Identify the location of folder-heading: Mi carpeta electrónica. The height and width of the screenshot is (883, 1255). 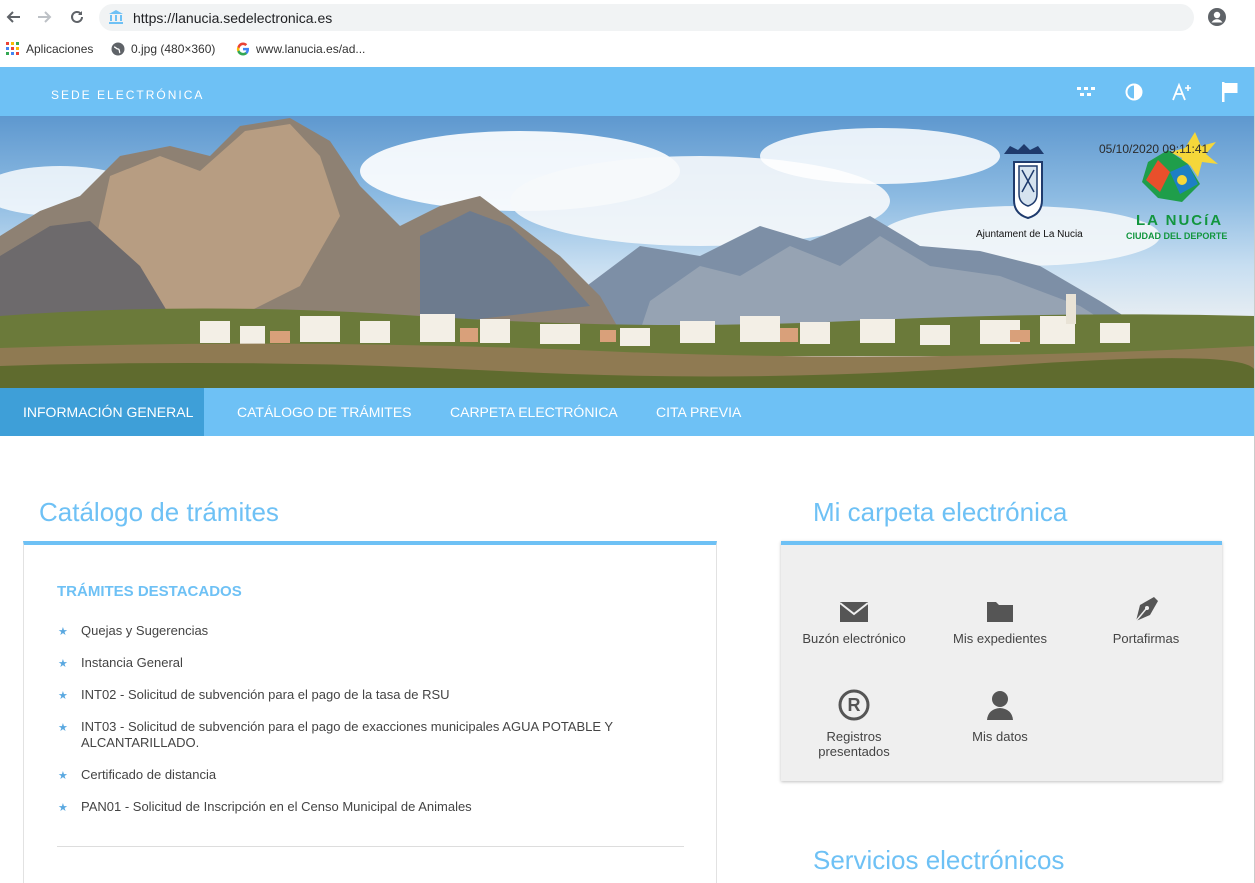
(940, 512).